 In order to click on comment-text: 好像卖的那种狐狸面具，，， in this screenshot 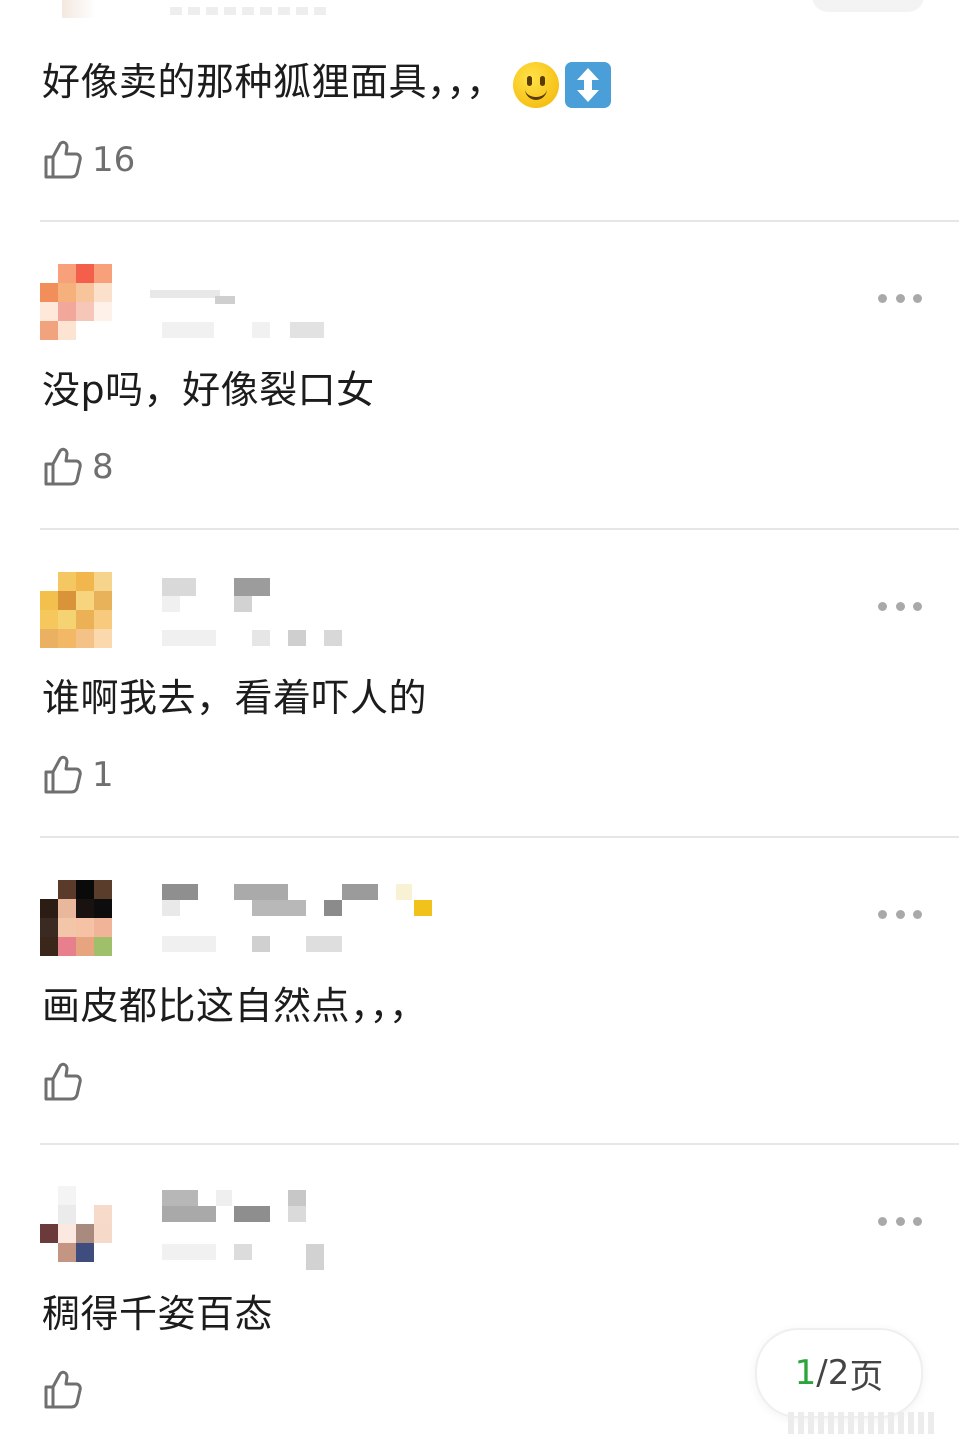, I will do `click(326, 84)`.